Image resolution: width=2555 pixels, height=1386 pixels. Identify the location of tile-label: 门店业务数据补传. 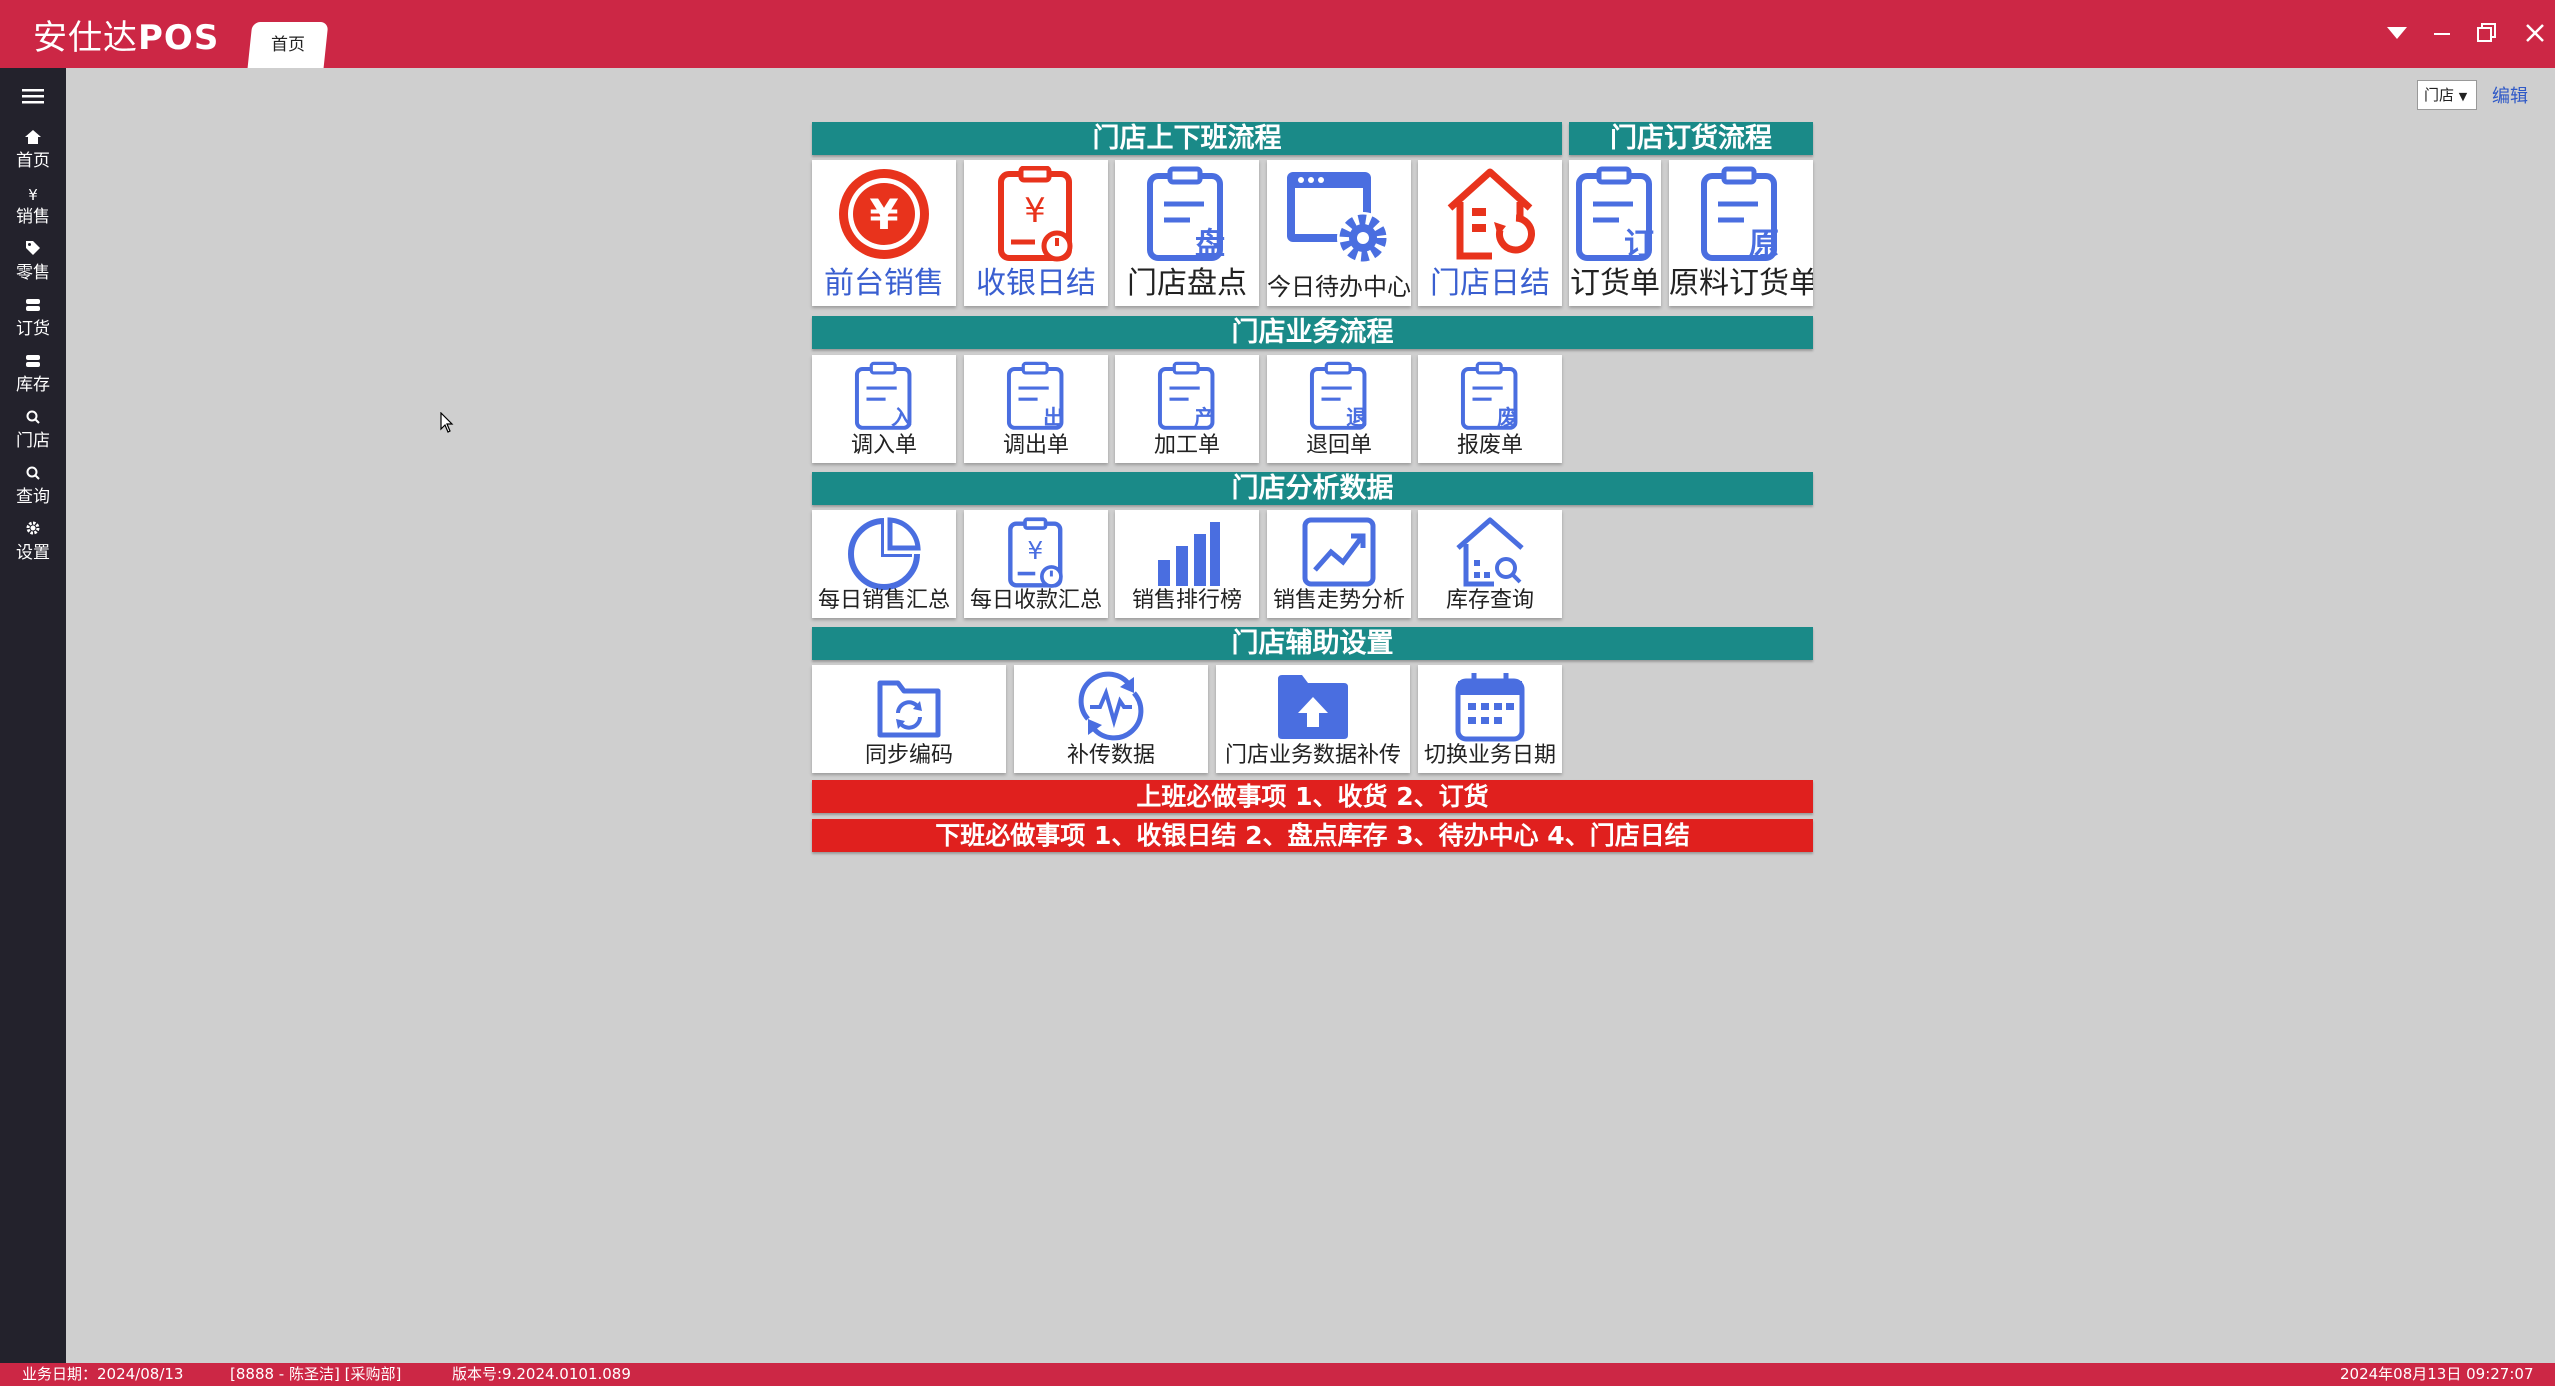
(1312, 755).